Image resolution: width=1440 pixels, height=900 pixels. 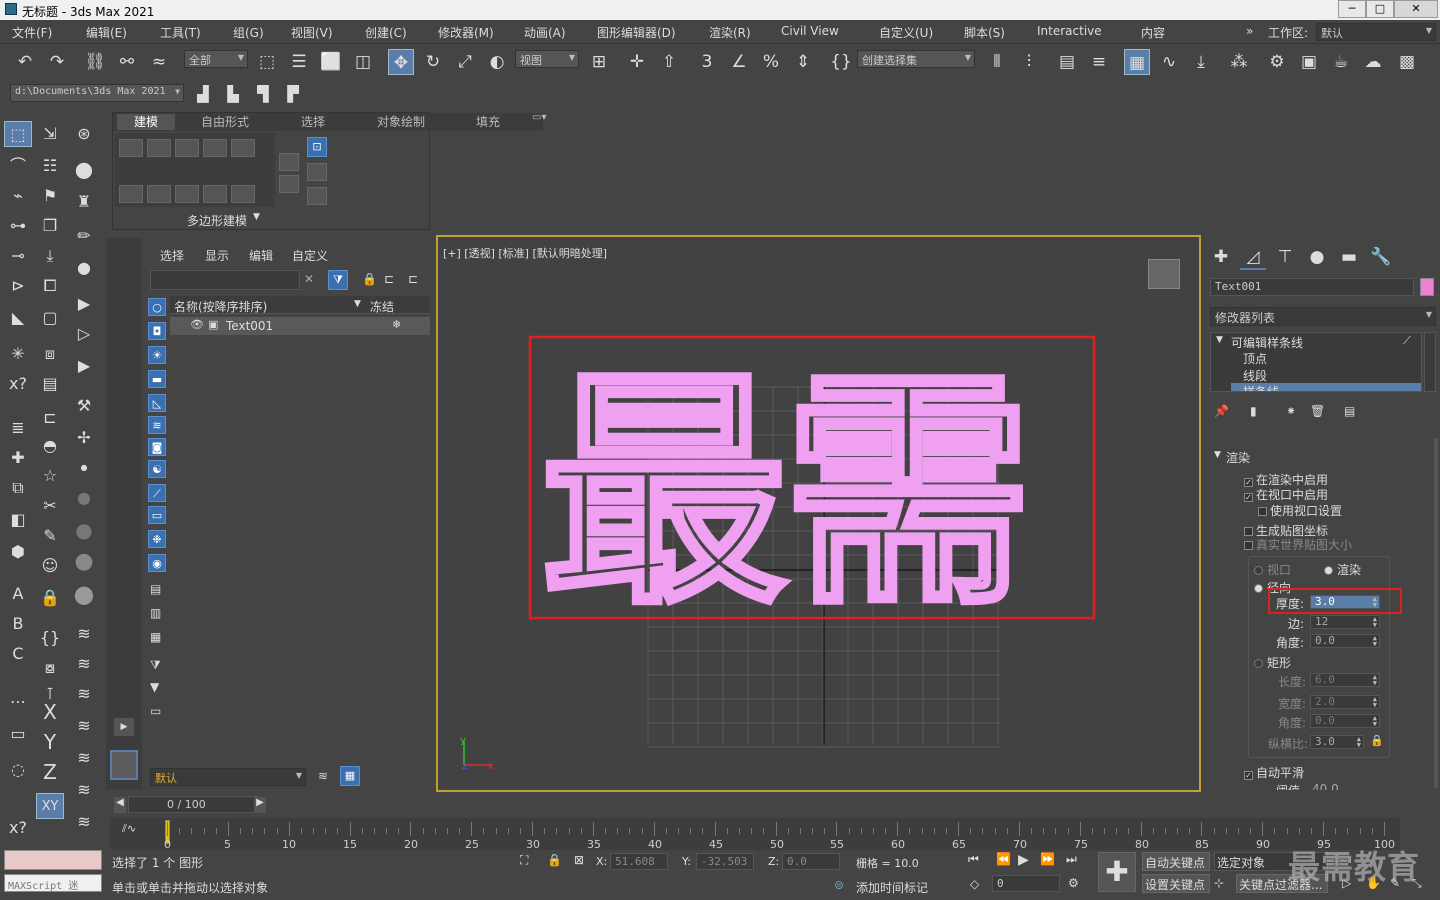 What do you see at coordinates (1248, 531) in the screenshot?
I see `check-gen-mapping-box` at bounding box center [1248, 531].